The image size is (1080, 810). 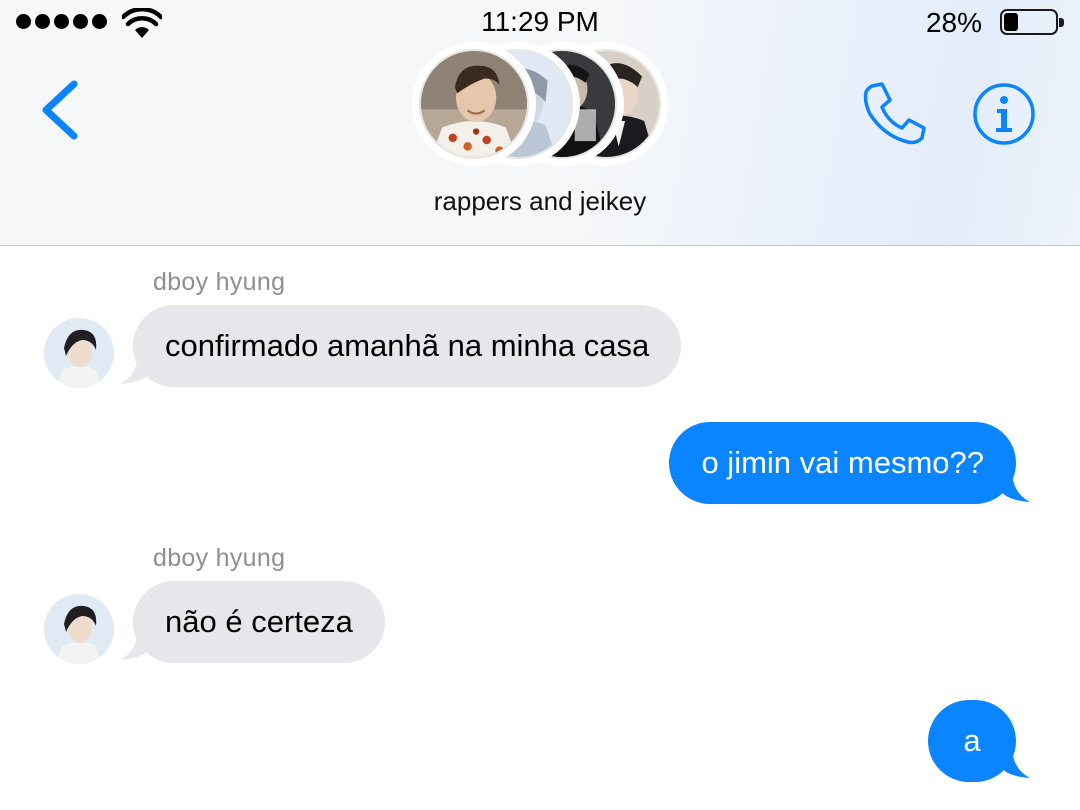 What do you see at coordinates (972, 741) in the screenshot?
I see `outgoing-message-bubble: a` at bounding box center [972, 741].